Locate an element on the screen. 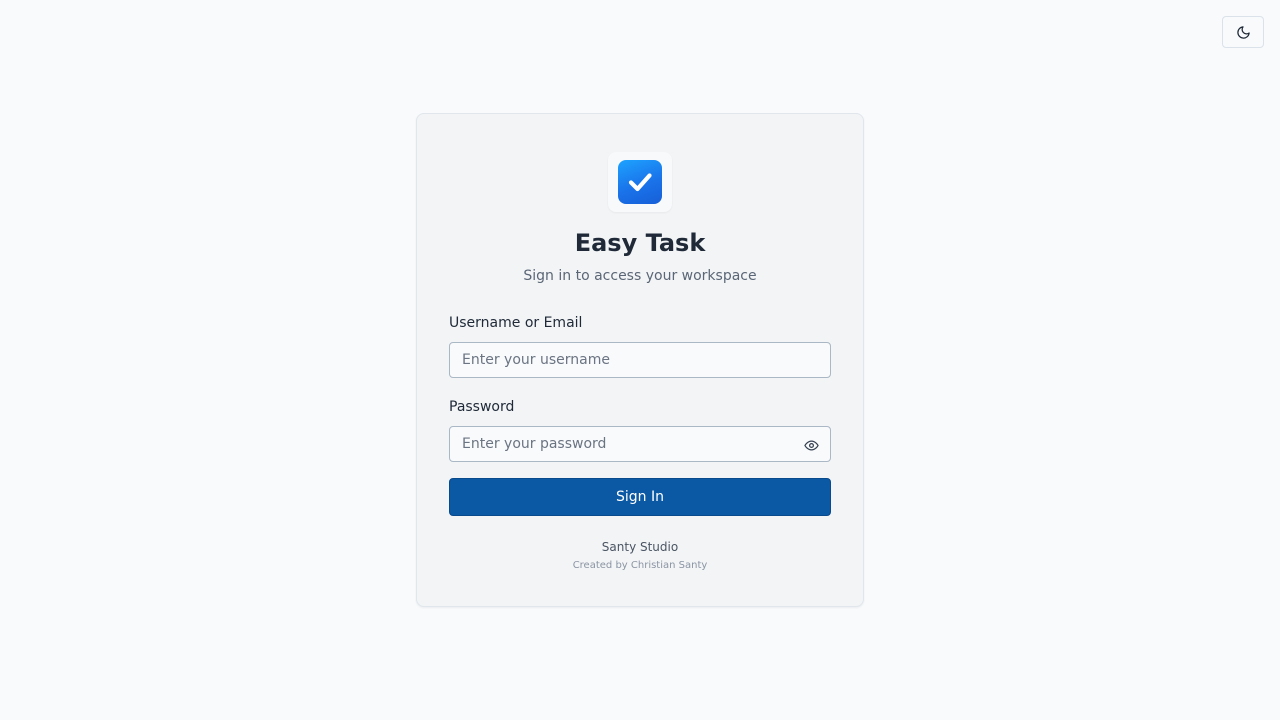  password-field-container is located at coordinates (640, 444).